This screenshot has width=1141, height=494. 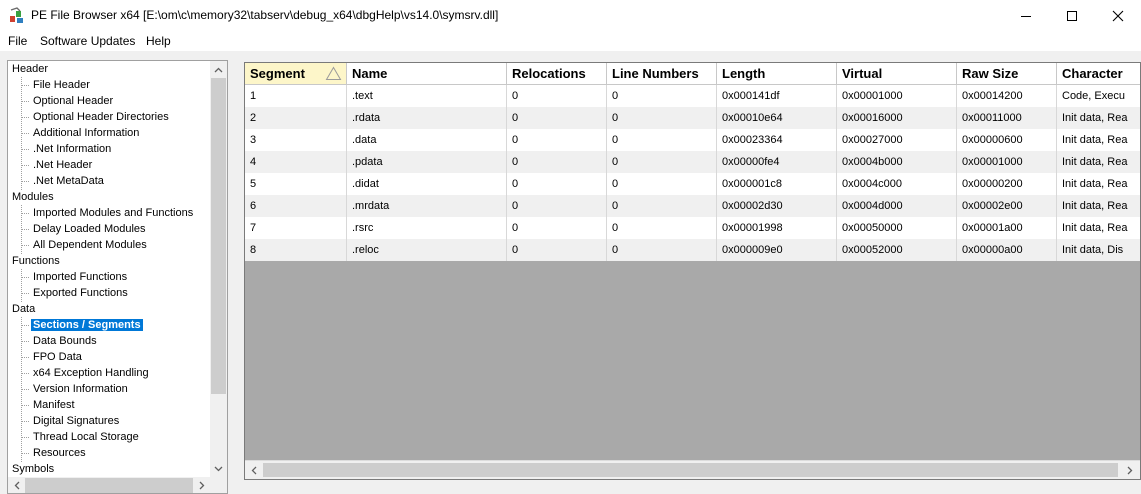 What do you see at coordinates (23, 309) in the screenshot?
I see `tree-group-data: Data` at bounding box center [23, 309].